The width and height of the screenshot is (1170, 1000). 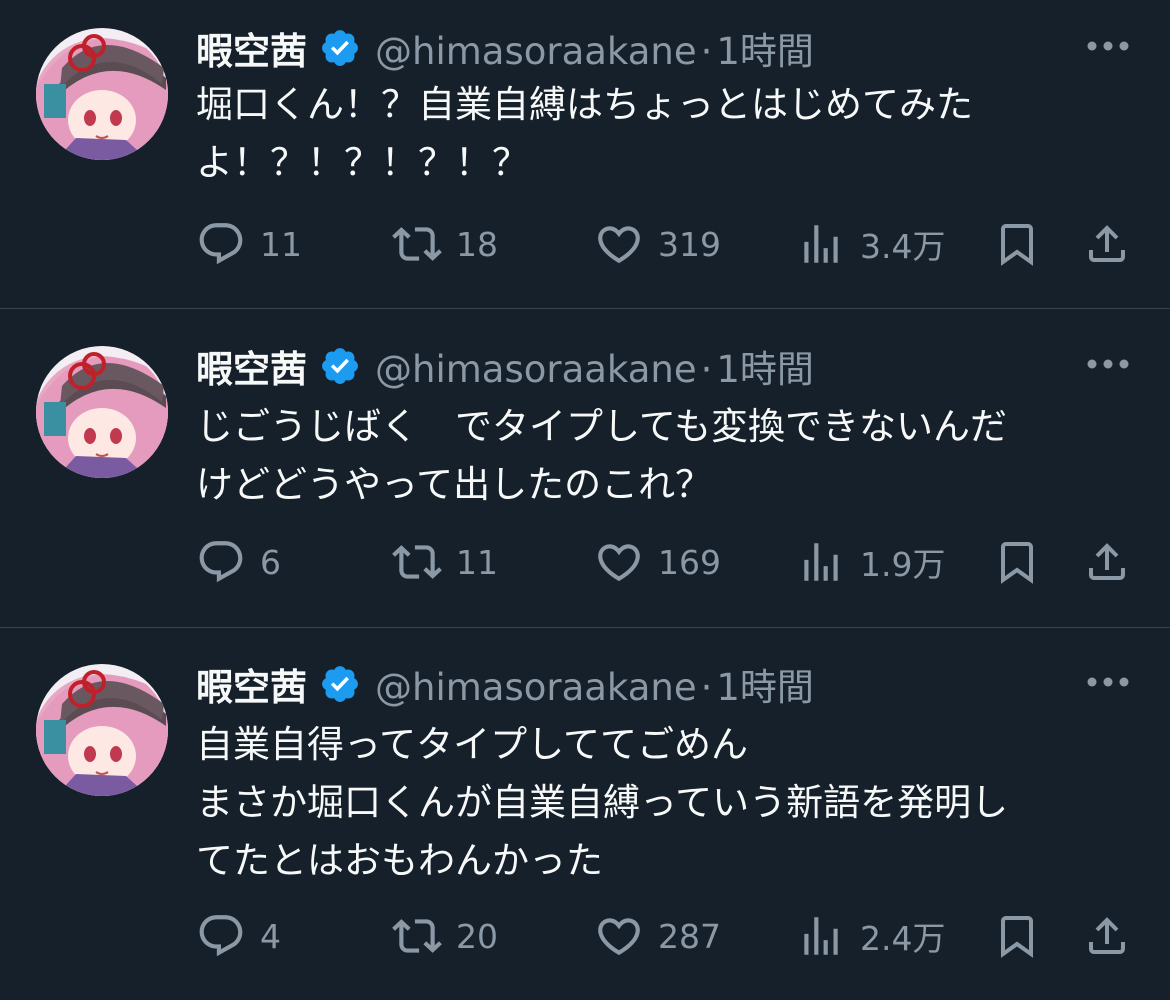 What do you see at coordinates (903, 246) in the screenshot?
I see `views-count: 3.4万` at bounding box center [903, 246].